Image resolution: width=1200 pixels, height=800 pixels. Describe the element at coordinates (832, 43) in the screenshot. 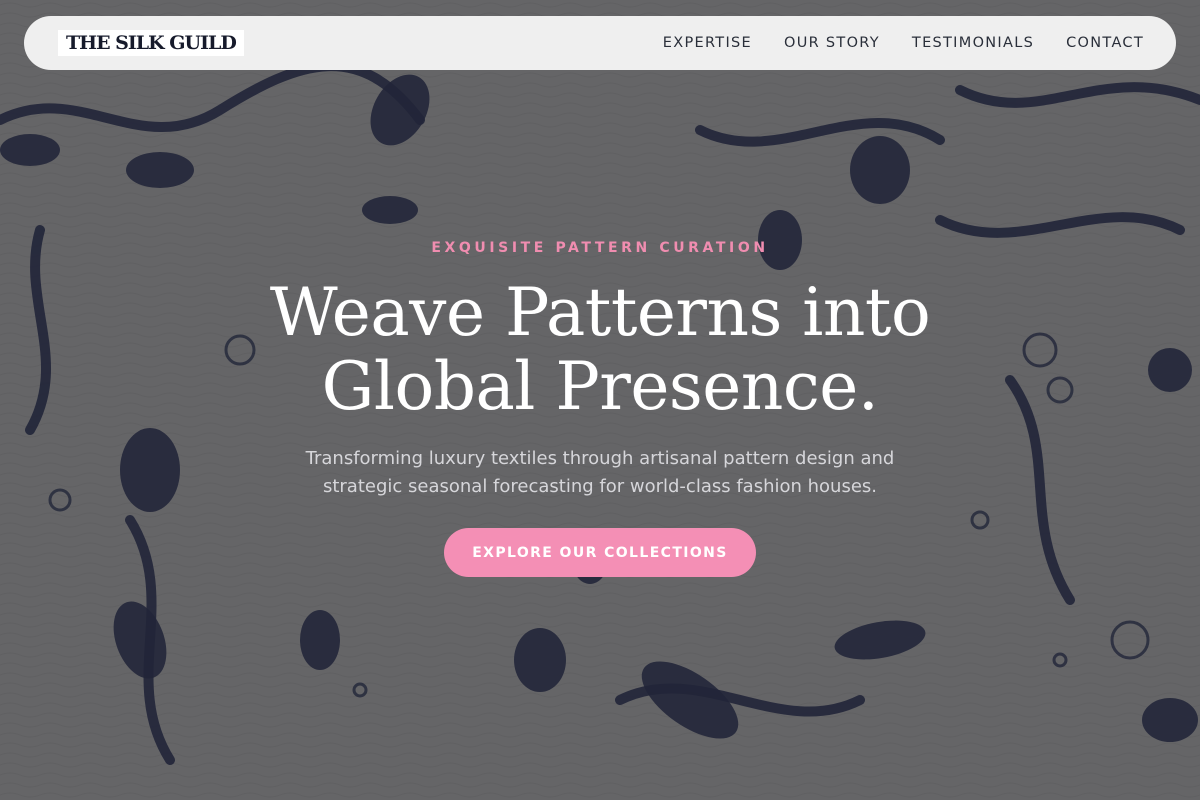

I see `nav-link-our-story: OUR STORY` at that location.